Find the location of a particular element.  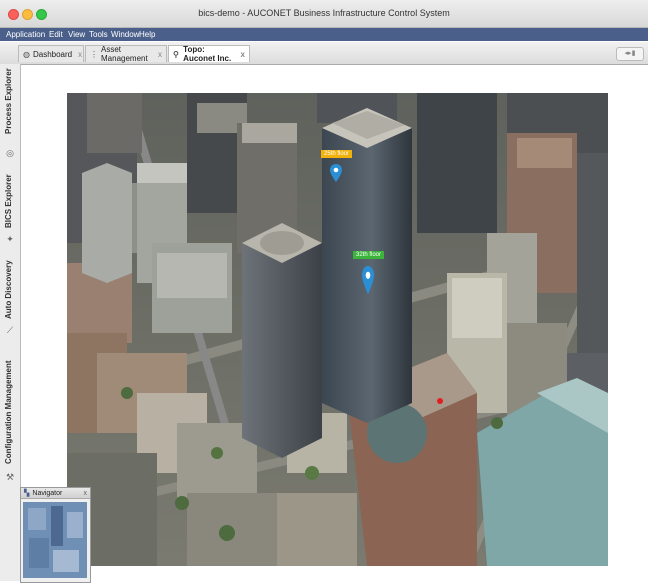

marker-label-32th-floor: 32th floor is located at coordinates (369, 255).